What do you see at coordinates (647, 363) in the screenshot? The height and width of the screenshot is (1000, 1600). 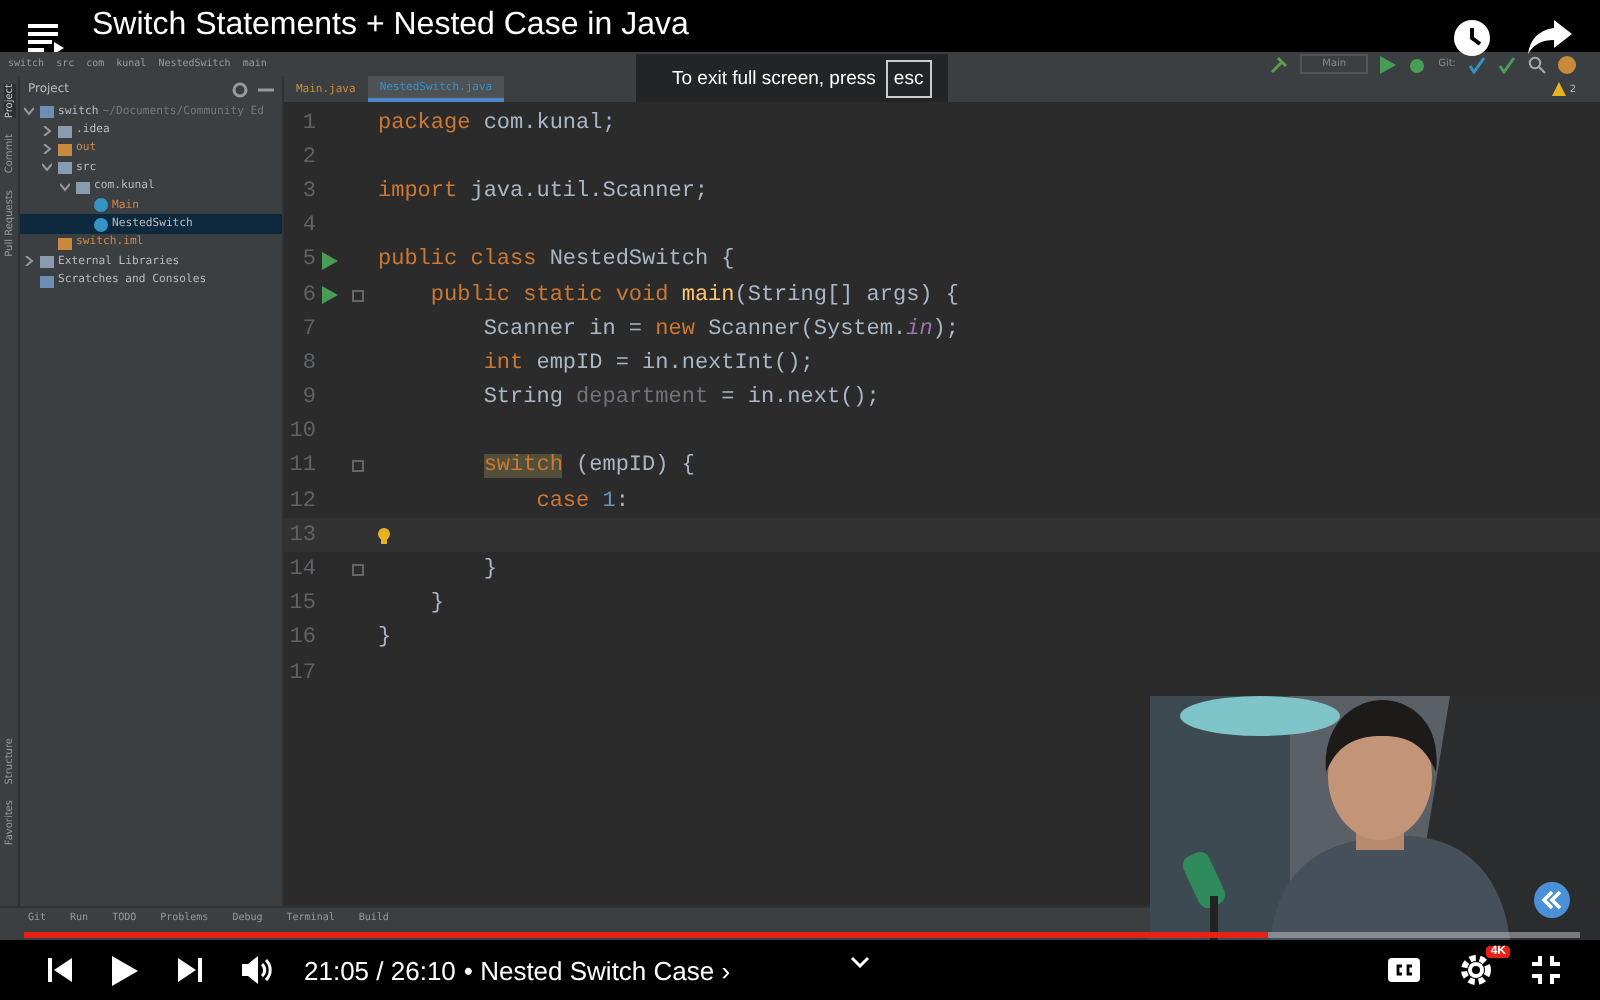 I see `code-line: int empID = in.nextInt();` at bounding box center [647, 363].